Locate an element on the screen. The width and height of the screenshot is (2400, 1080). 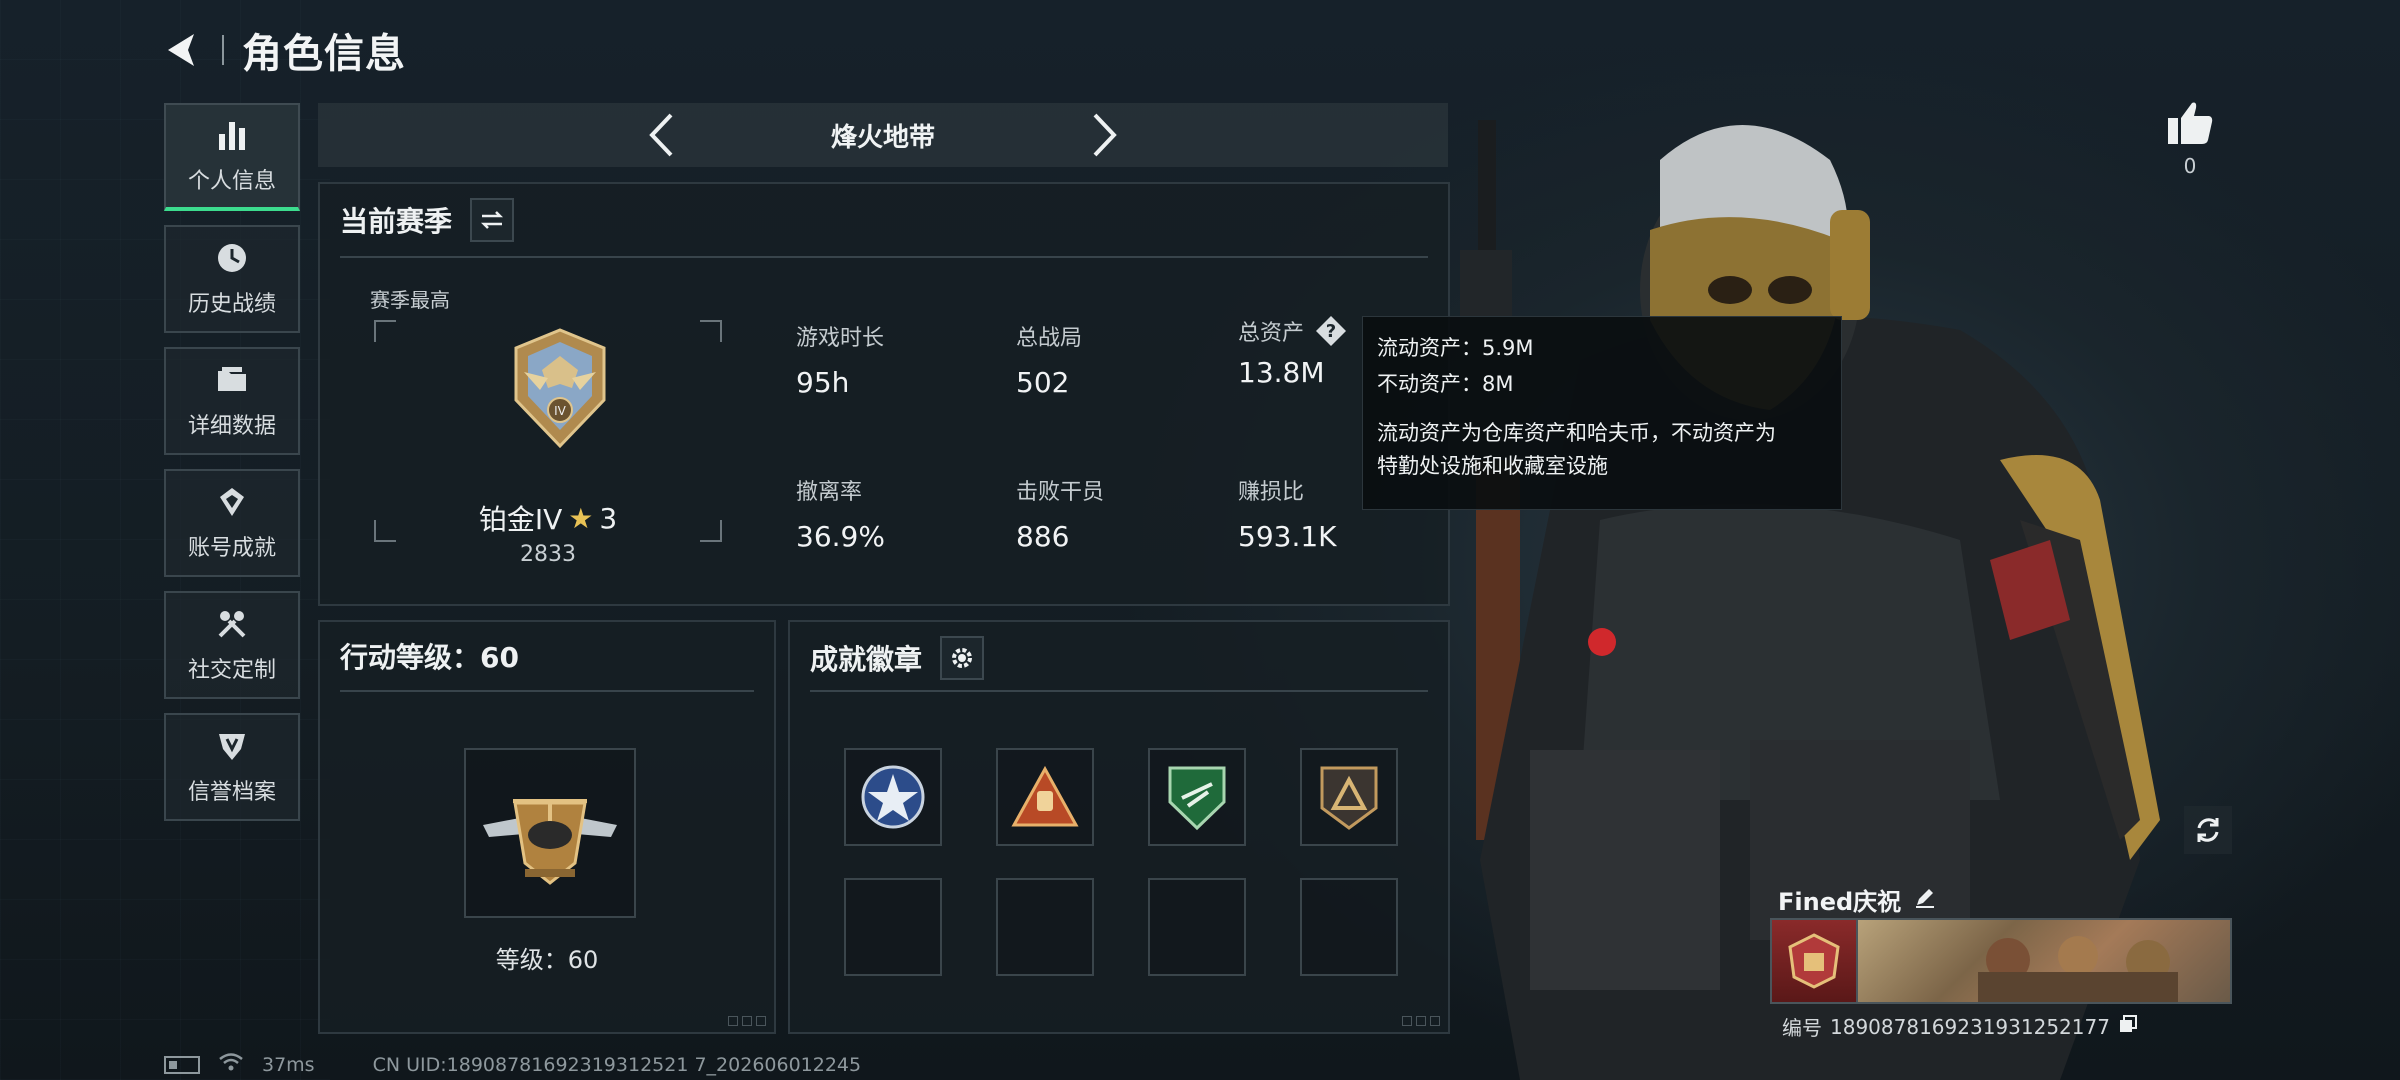
tooltip-description-line-1: 流动资产为仓库资产和哈夫币，不动资产为 is located at coordinates (1576, 433).